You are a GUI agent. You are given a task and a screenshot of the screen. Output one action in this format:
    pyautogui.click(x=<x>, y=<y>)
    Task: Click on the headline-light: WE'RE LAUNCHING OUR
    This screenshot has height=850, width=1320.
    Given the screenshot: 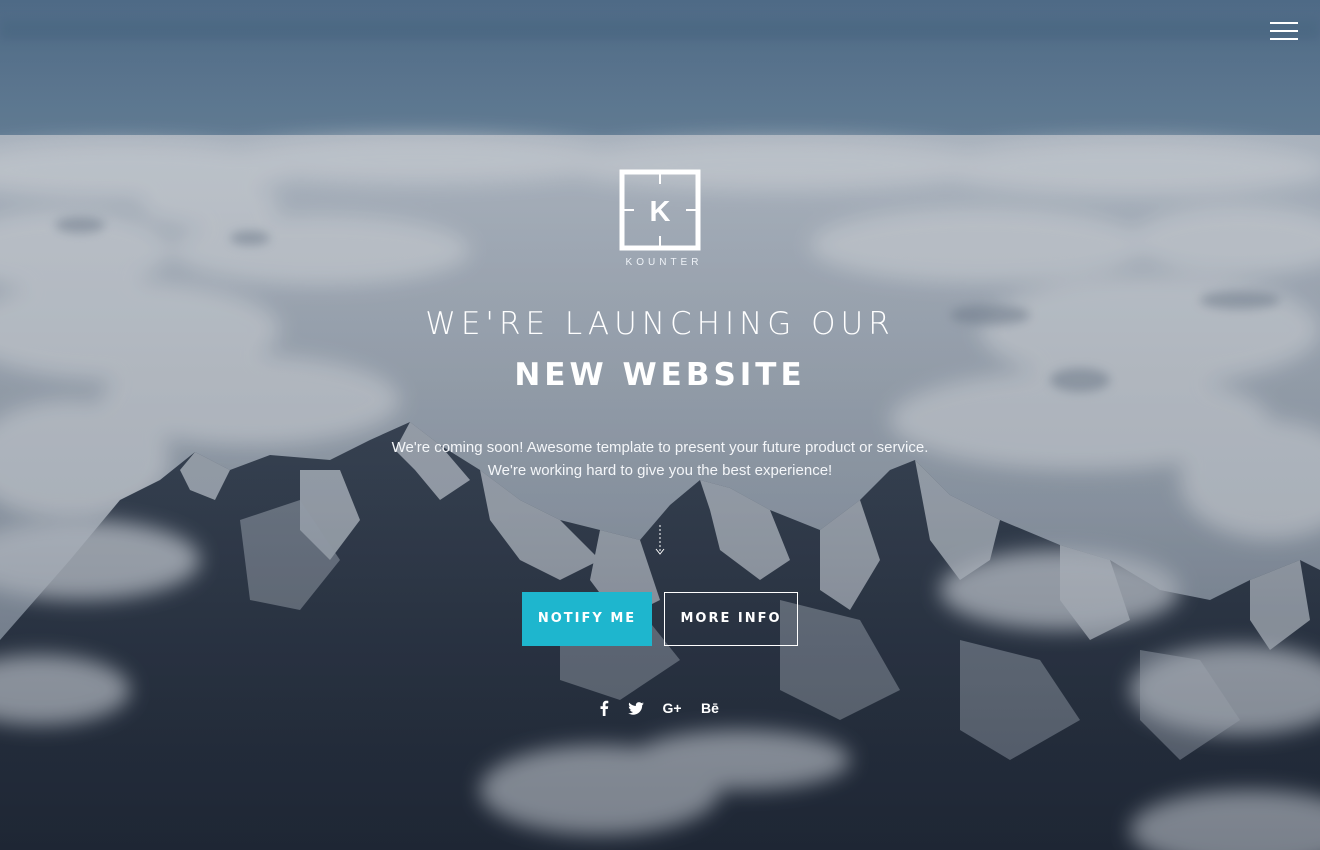 What is the action you would take?
    pyautogui.click(x=660, y=324)
    